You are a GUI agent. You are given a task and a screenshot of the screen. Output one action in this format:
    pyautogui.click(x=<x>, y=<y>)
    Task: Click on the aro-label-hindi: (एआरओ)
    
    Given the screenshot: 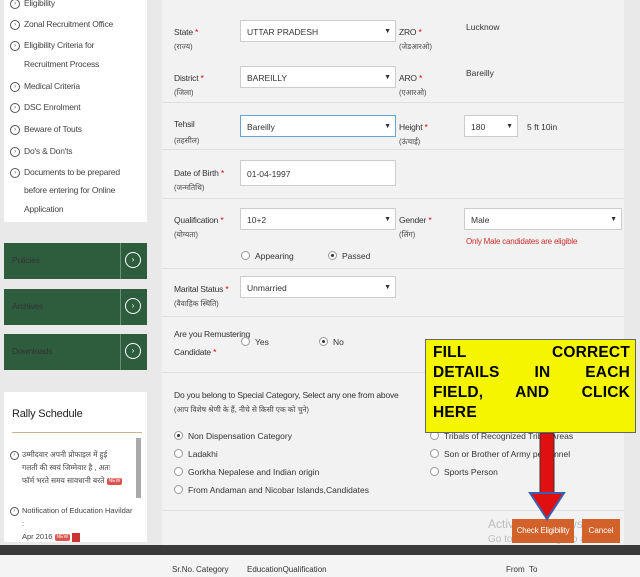 What is the action you would take?
    pyautogui.click(x=413, y=92)
    